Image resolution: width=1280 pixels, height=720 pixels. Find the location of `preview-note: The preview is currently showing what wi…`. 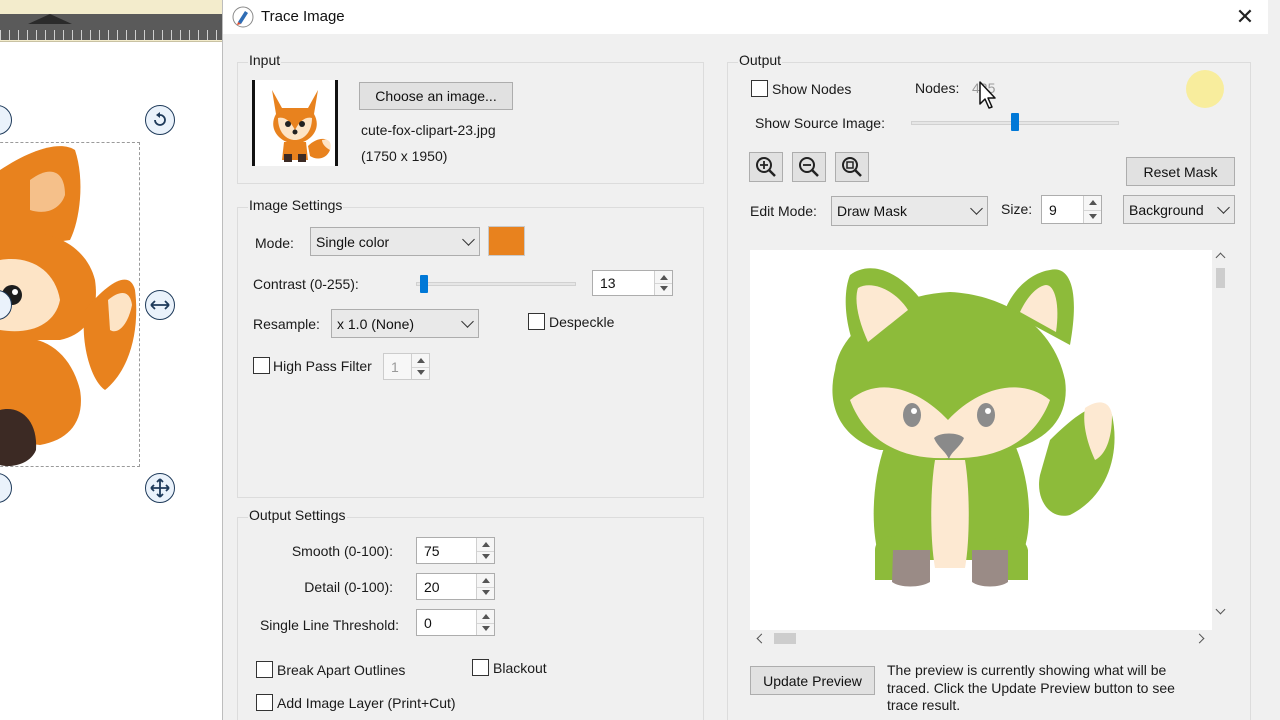

preview-note: The preview is currently showing what wi… is located at coordinates (1031, 687).